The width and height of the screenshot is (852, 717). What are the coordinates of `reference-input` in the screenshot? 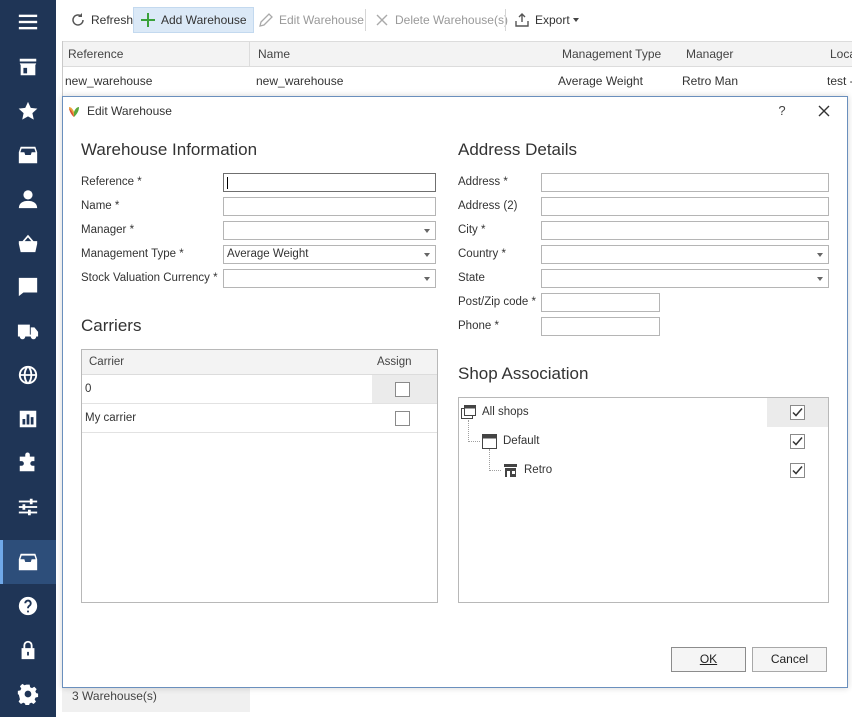 It's located at (329, 182).